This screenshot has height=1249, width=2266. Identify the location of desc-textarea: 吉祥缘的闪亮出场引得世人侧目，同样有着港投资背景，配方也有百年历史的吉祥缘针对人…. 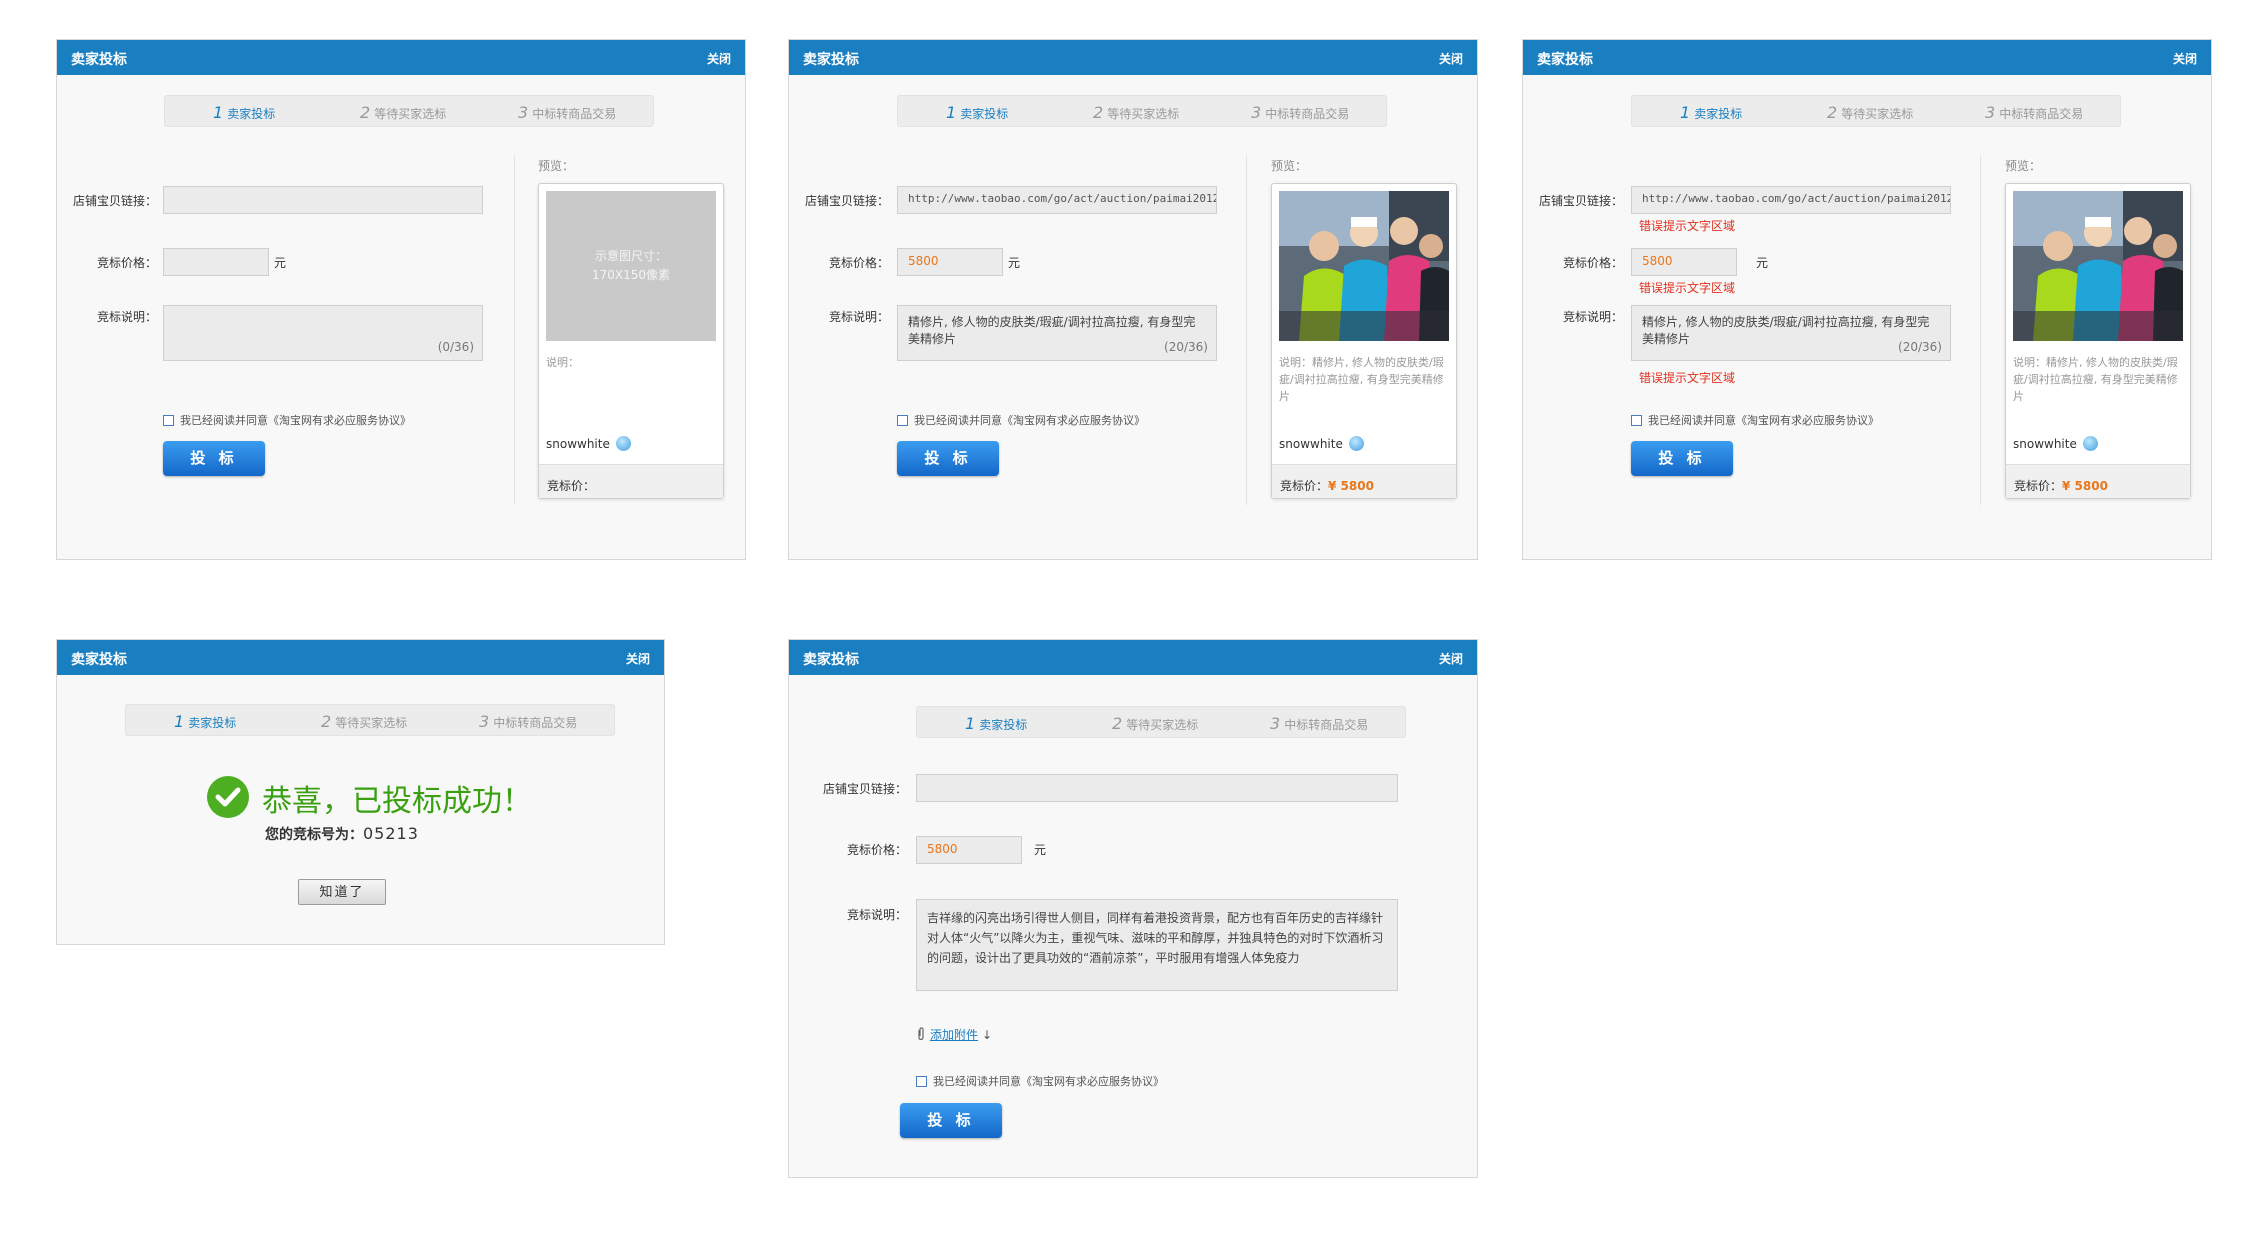
(1157, 945).